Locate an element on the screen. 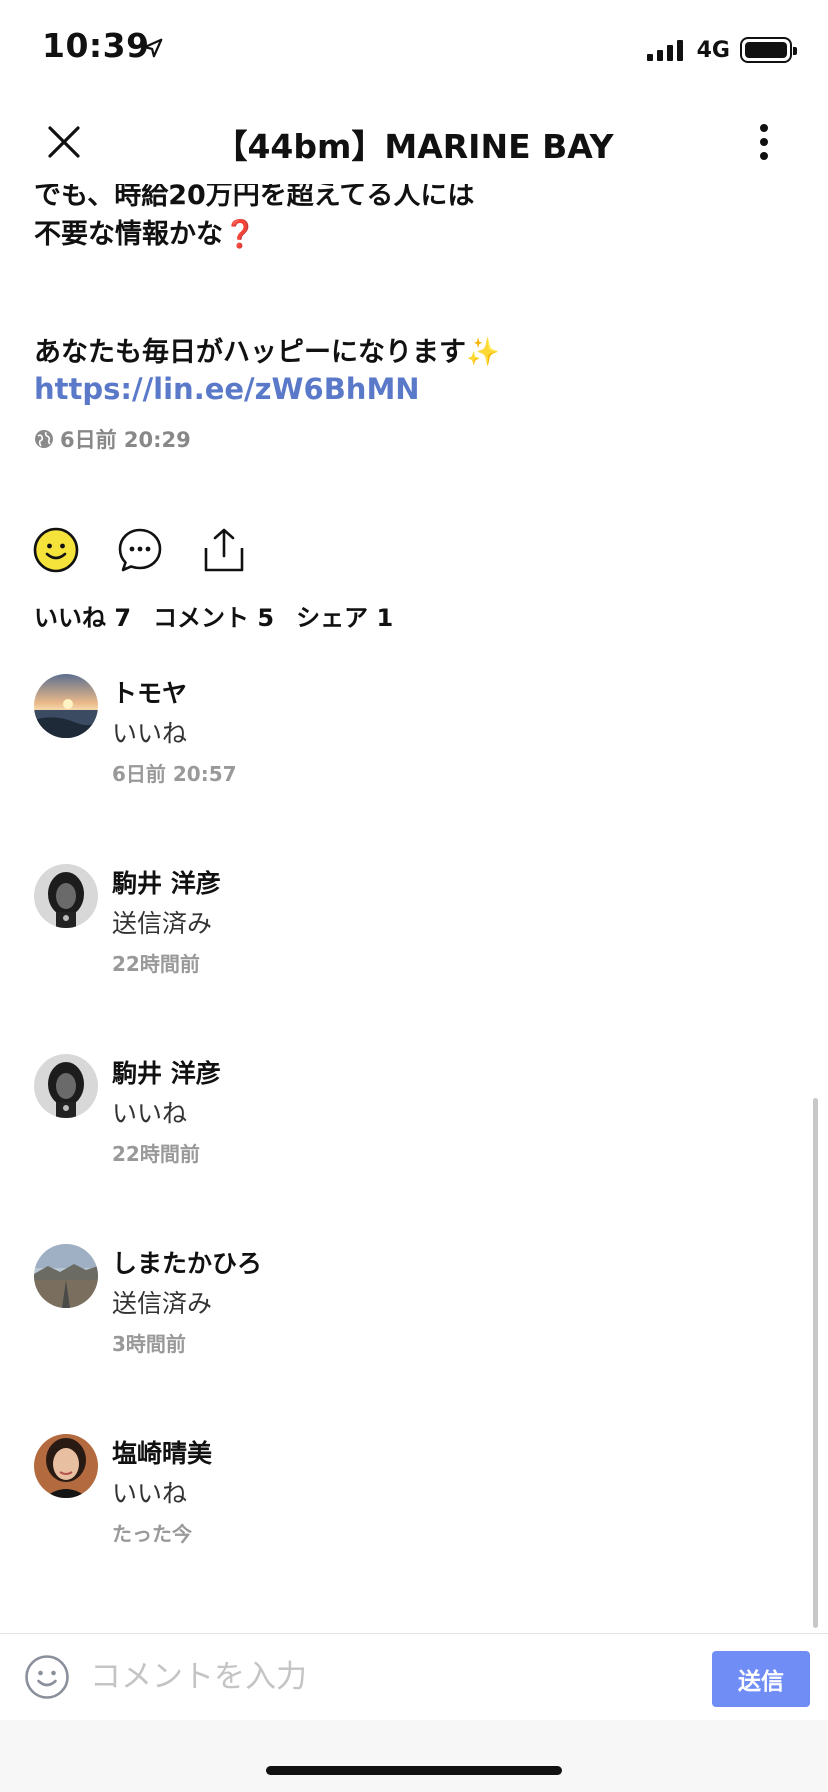 The width and height of the screenshot is (828, 1792). comment-bubble-icon is located at coordinates (140, 550).